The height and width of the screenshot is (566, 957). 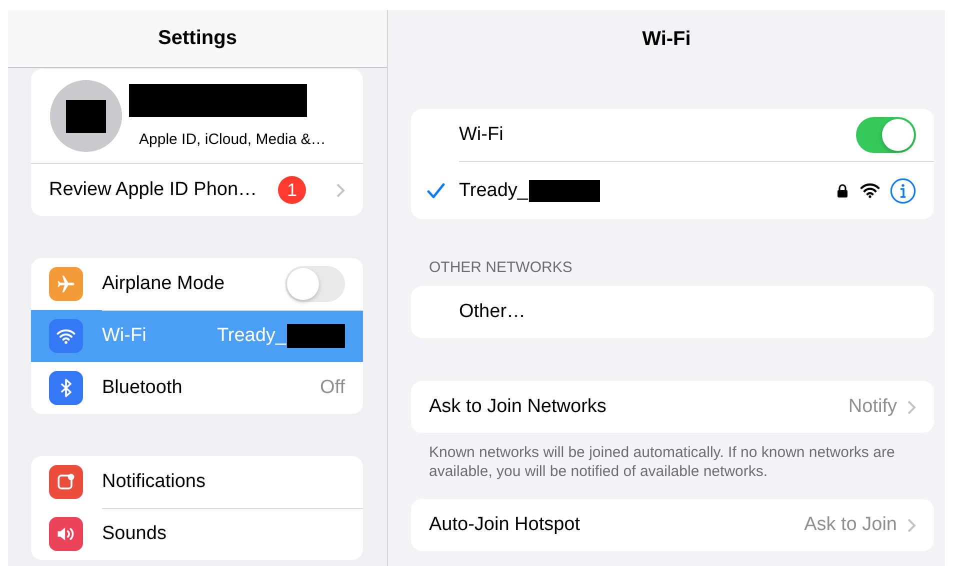 What do you see at coordinates (332, 388) in the screenshot?
I see `settings-value: Off` at bounding box center [332, 388].